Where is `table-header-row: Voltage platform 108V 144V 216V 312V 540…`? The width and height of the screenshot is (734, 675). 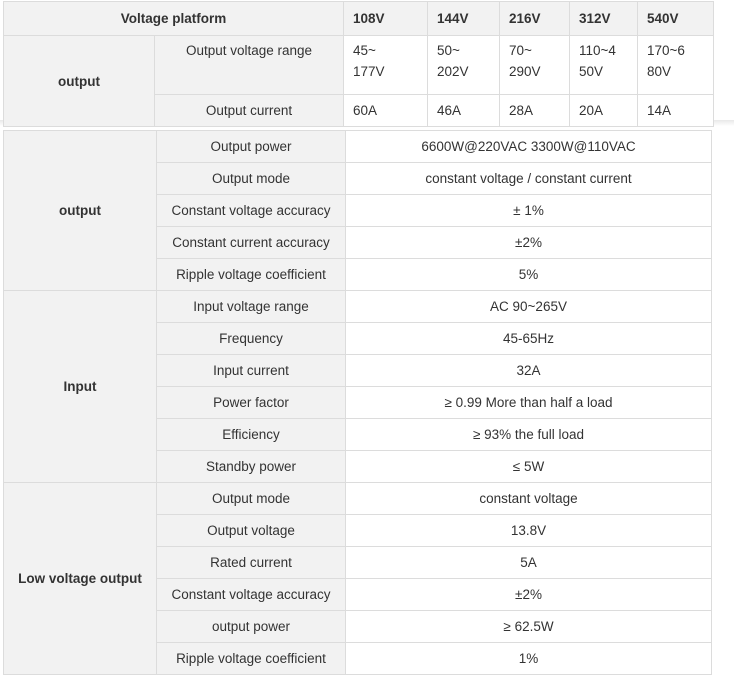 table-header-row: Voltage platform 108V 144V 216V 312V 540… is located at coordinates (358, 18).